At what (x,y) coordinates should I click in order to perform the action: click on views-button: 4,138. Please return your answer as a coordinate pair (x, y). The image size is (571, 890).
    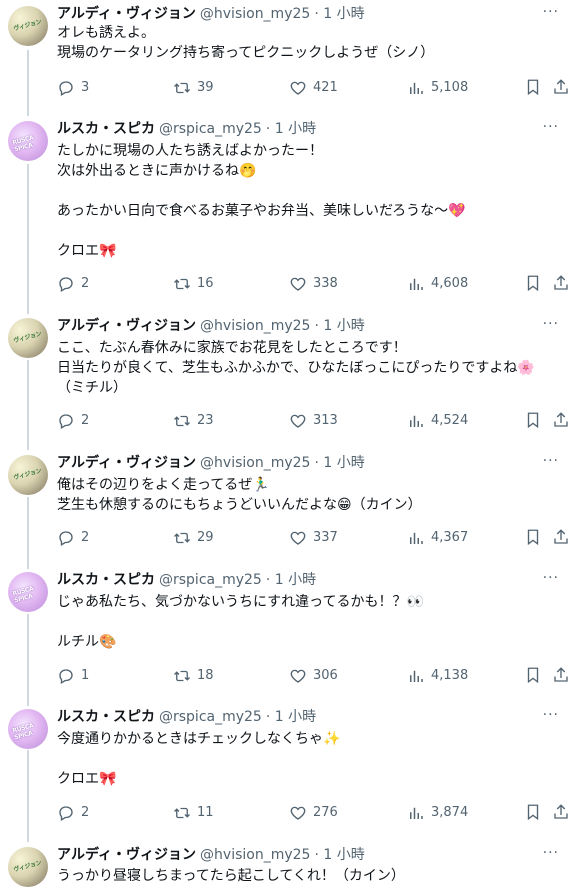
    Looking at the image, I should click on (437, 676).